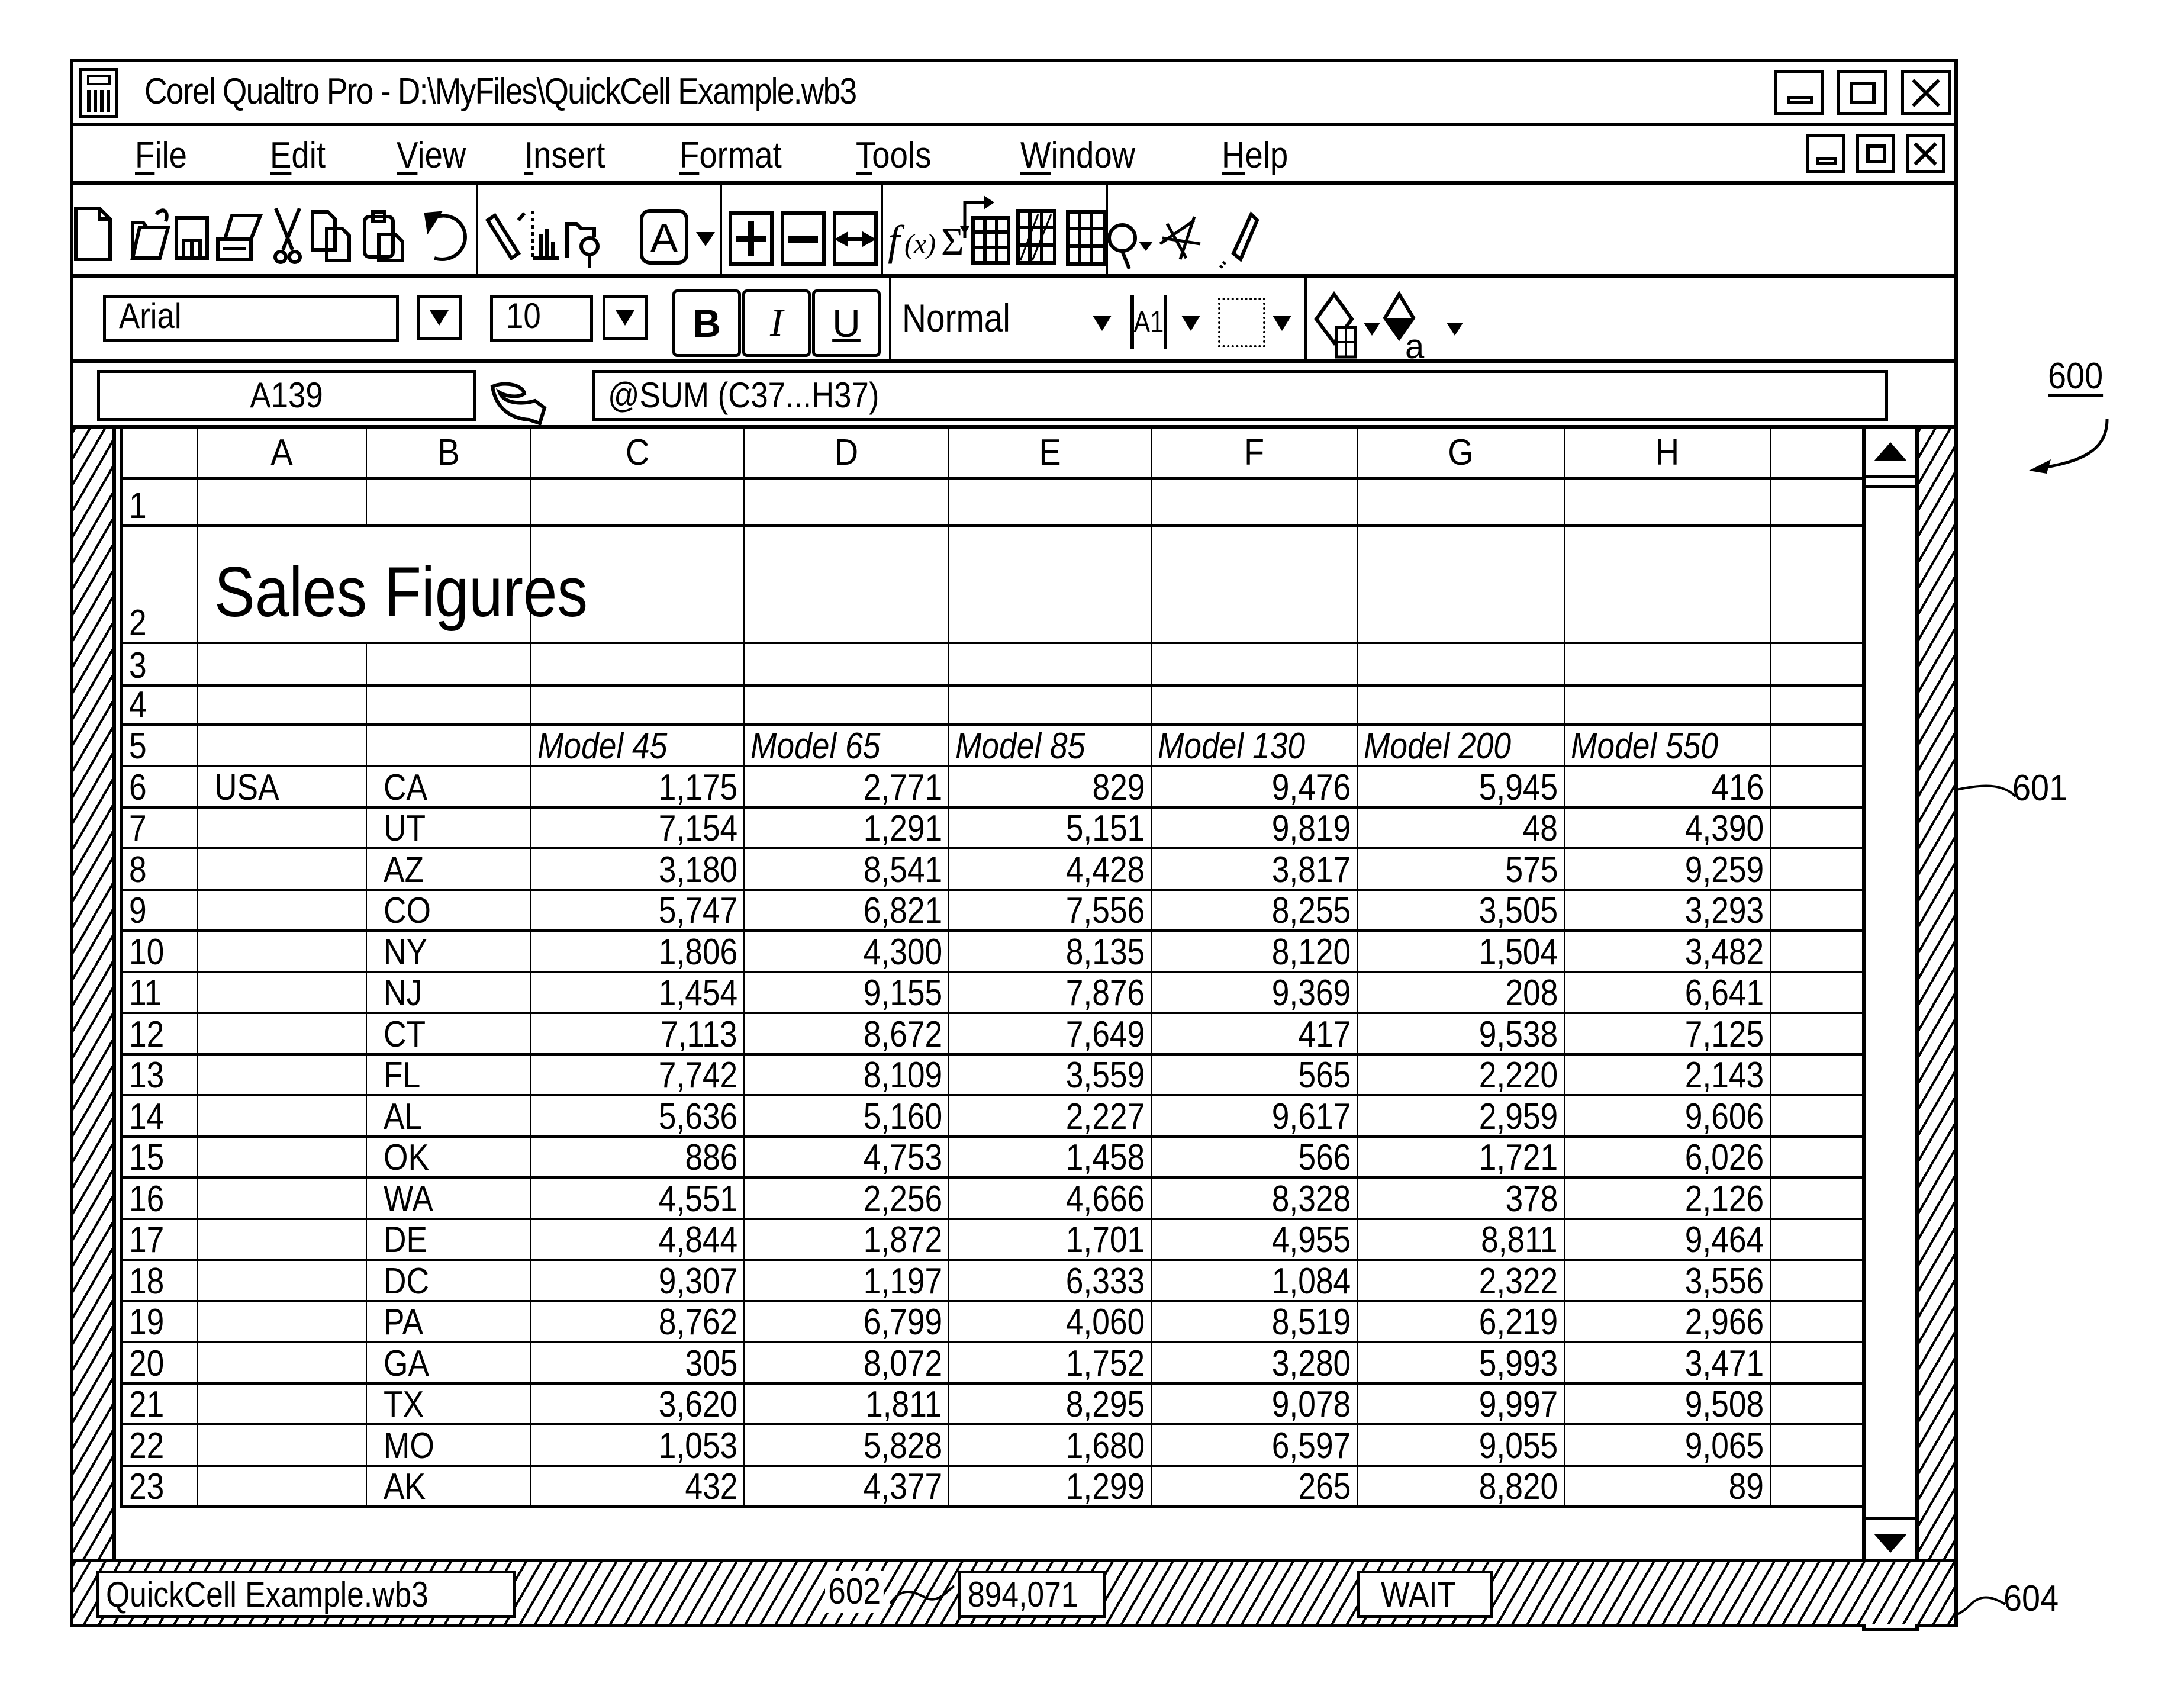 This screenshot has height=1683, width=2184. I want to click on menu-edit: Edit, so click(298, 155).